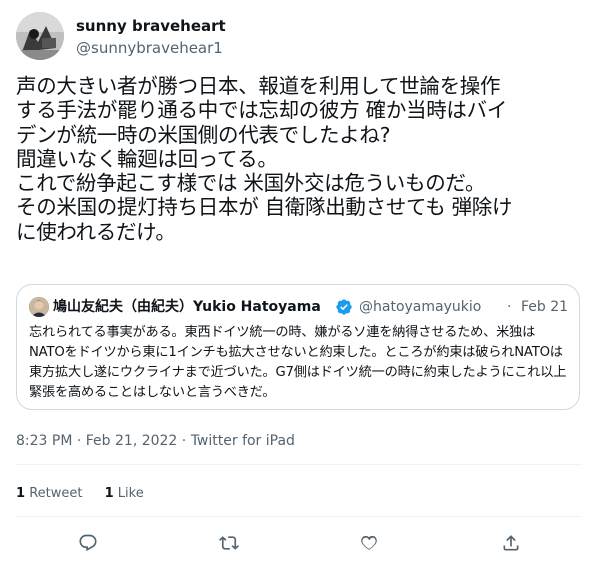 The height and width of the screenshot is (567, 598). Describe the element at coordinates (420, 307) in the screenshot. I see `quoted-author-handle: @hatoyamayukio` at that location.